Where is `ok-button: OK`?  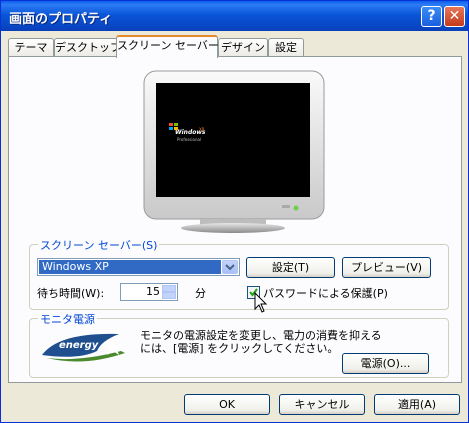 ok-button: OK is located at coordinates (227, 404).